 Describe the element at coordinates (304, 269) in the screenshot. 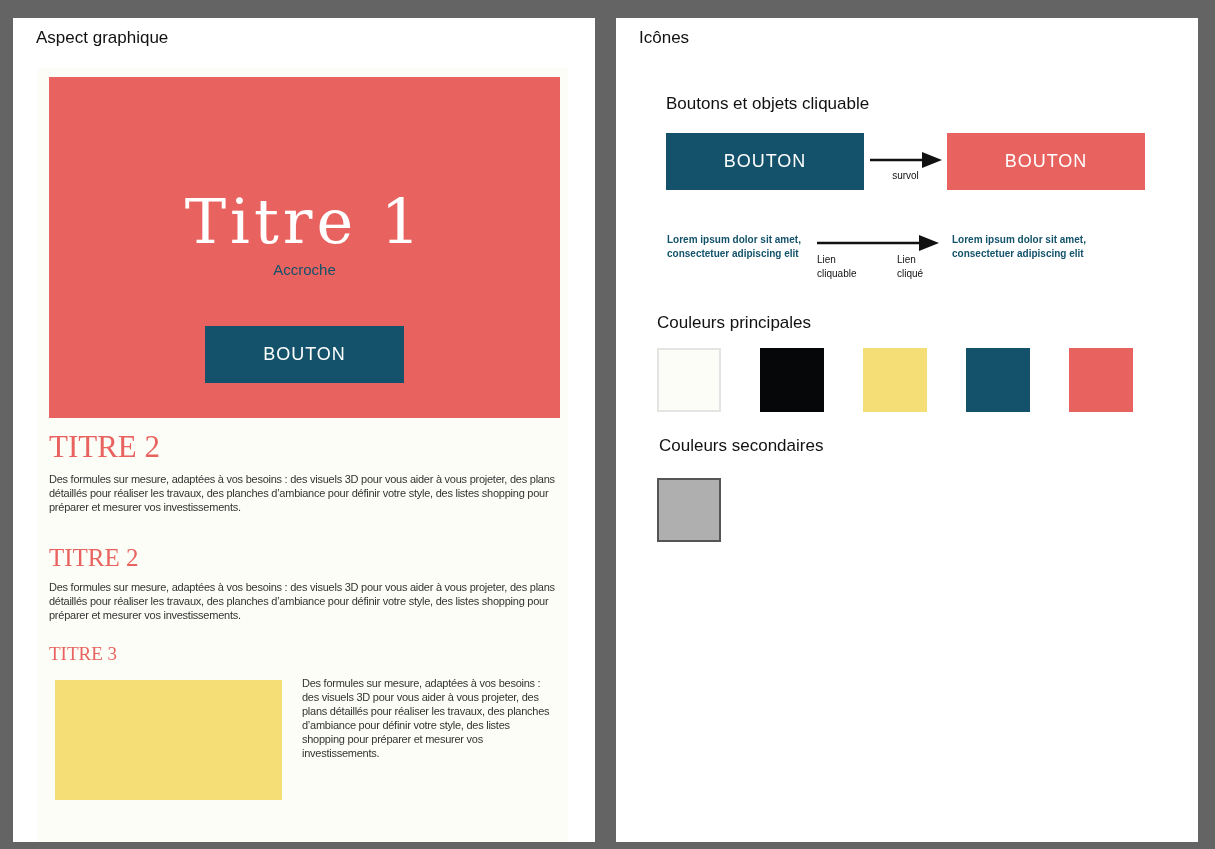

I see `hero-tagline: Accroche` at that location.